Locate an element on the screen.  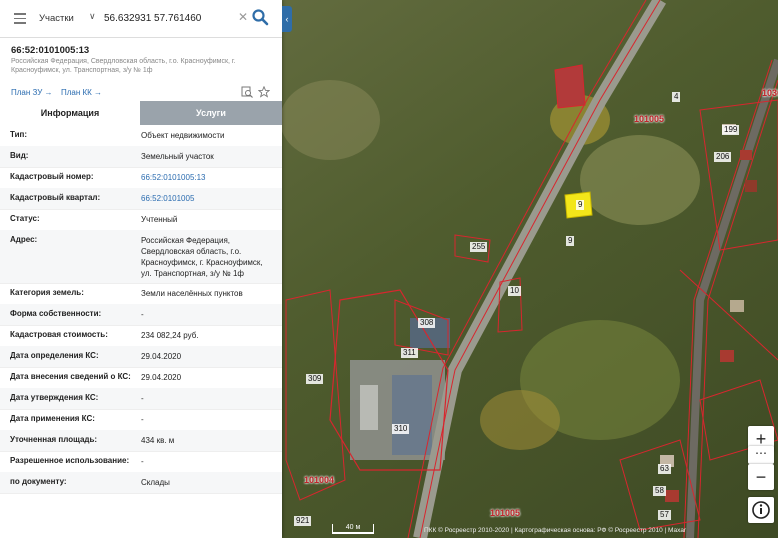
map-scale: 40 м is located at coordinates (353, 529).